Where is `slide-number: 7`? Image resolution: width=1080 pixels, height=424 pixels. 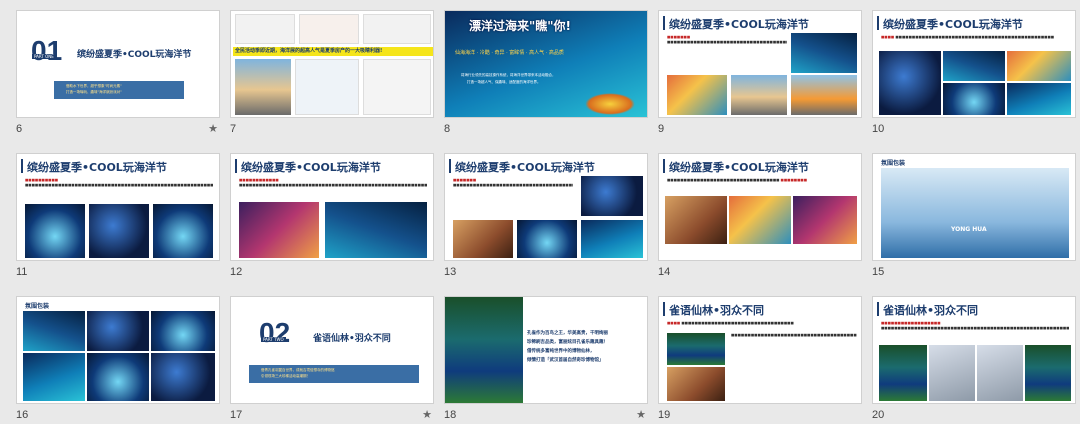 slide-number: 7 is located at coordinates (233, 129).